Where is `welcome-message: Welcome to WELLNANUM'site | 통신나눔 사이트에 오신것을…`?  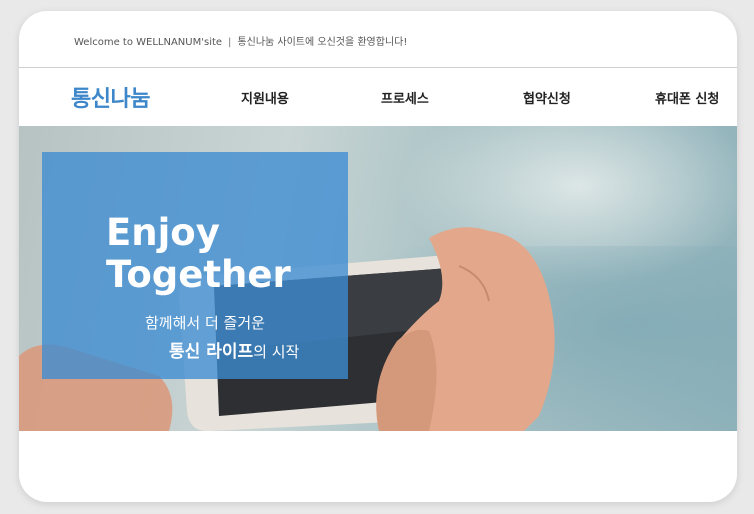
welcome-message: Welcome to WELLNANUM'site | 통신나눔 사이트에 오신것을… is located at coordinates (240, 40).